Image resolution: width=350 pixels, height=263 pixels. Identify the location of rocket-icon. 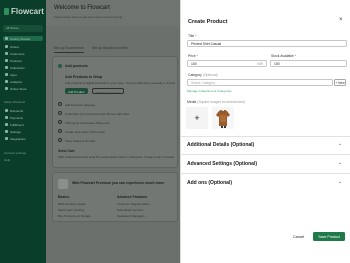
(6, 38).